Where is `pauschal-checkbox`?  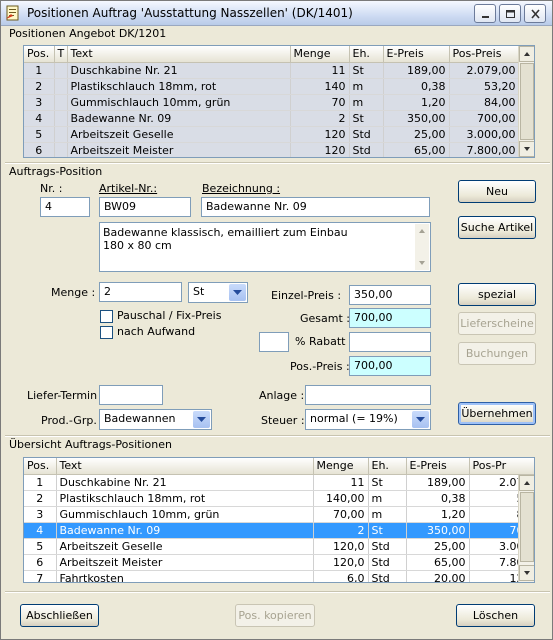 pauschal-checkbox is located at coordinates (106, 316).